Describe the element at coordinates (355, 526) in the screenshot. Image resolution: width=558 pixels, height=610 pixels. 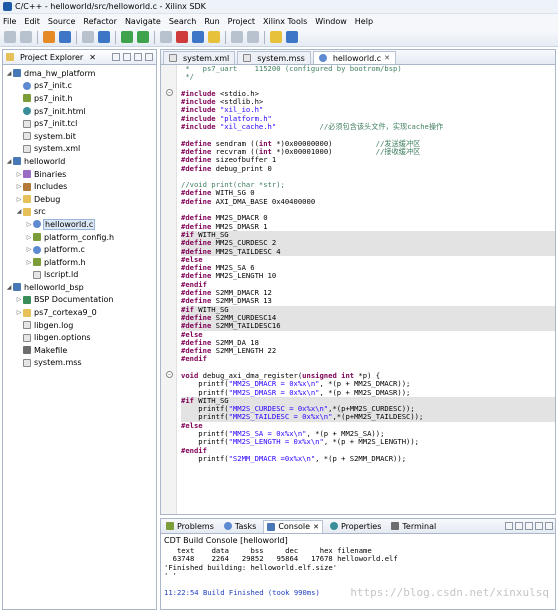
I see `console-tab-properties: Properties` at that location.